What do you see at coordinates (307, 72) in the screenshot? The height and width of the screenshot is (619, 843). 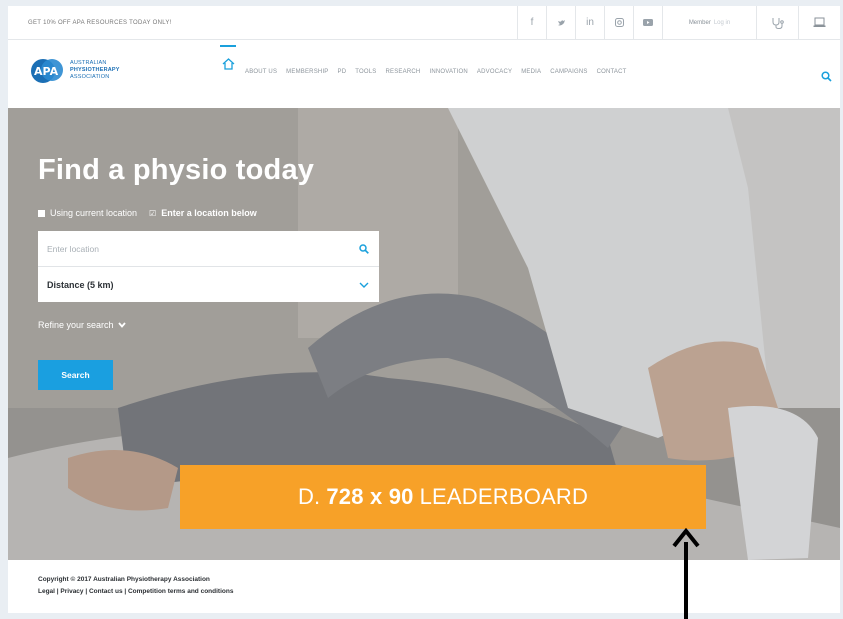 I see `nav-item-membership: MEMBERSHIP` at bounding box center [307, 72].